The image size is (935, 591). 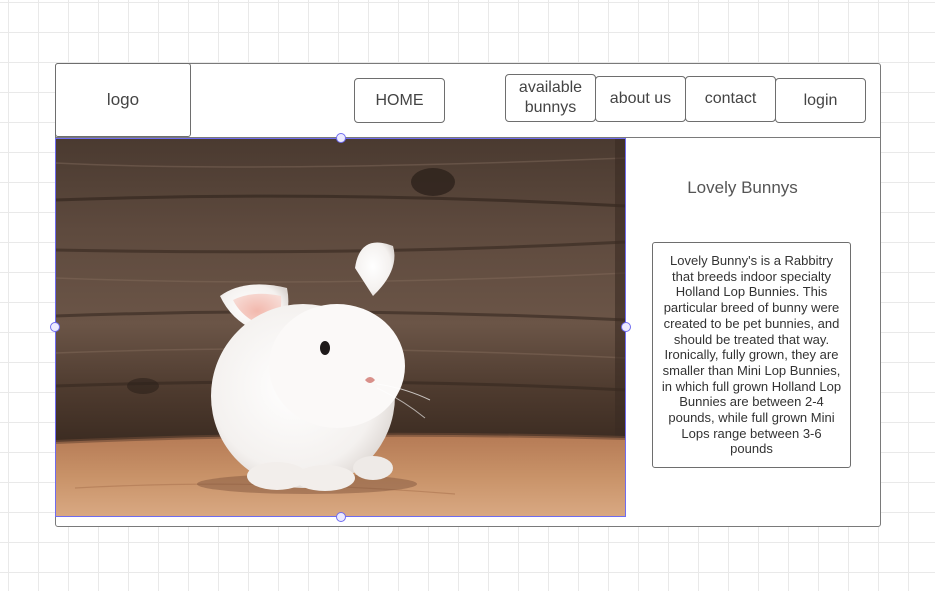 What do you see at coordinates (55, 327) in the screenshot?
I see `resize-handle-left` at bounding box center [55, 327].